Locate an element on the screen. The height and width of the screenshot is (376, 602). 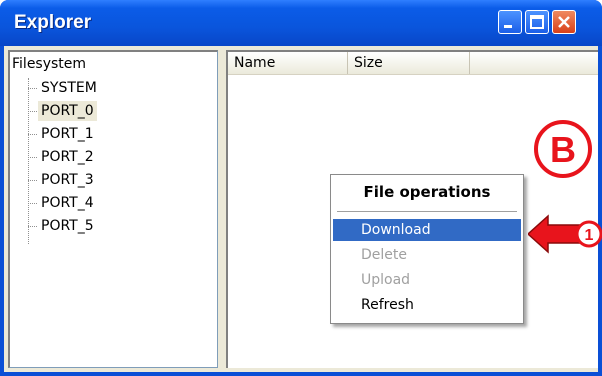
maximize-icon is located at coordinates (537, 22).